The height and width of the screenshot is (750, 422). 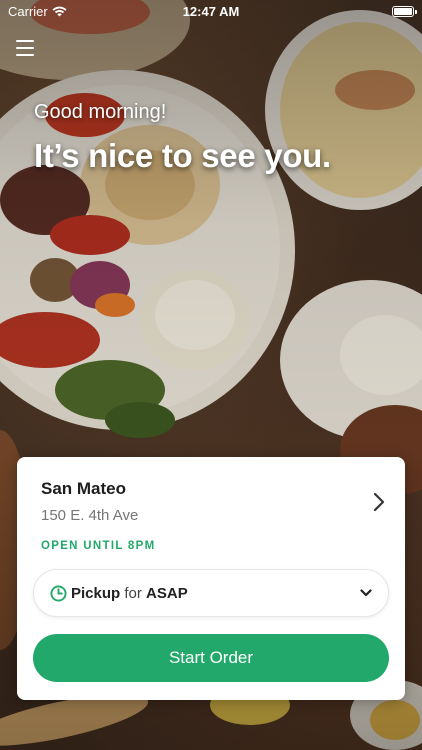 What do you see at coordinates (90, 515) in the screenshot?
I see `location-address: 150 E. 4th Ave` at bounding box center [90, 515].